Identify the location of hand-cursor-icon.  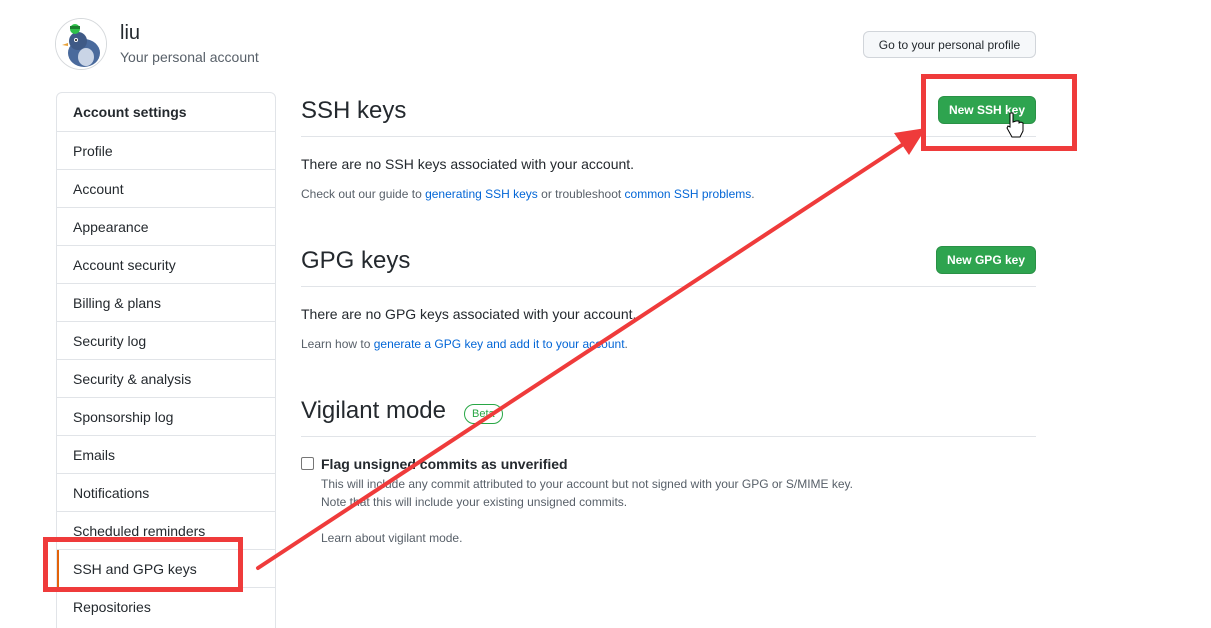
(1015, 125).